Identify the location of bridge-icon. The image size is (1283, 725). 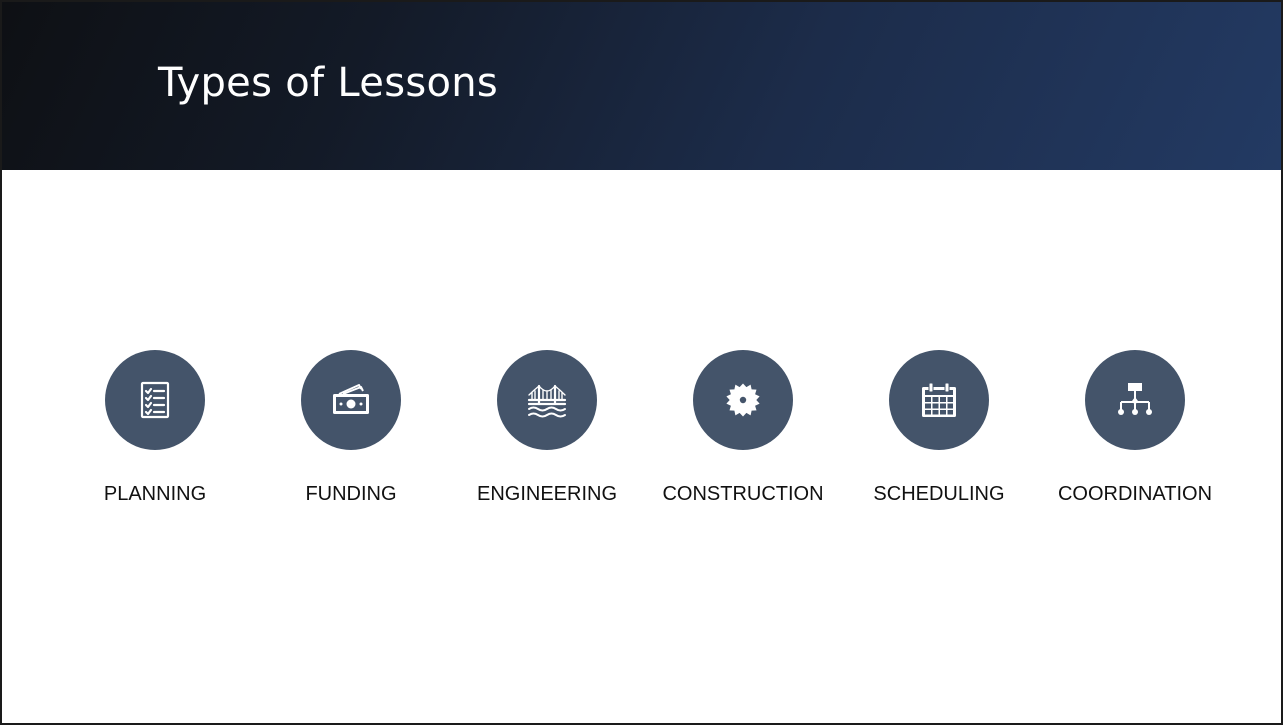
(547, 401).